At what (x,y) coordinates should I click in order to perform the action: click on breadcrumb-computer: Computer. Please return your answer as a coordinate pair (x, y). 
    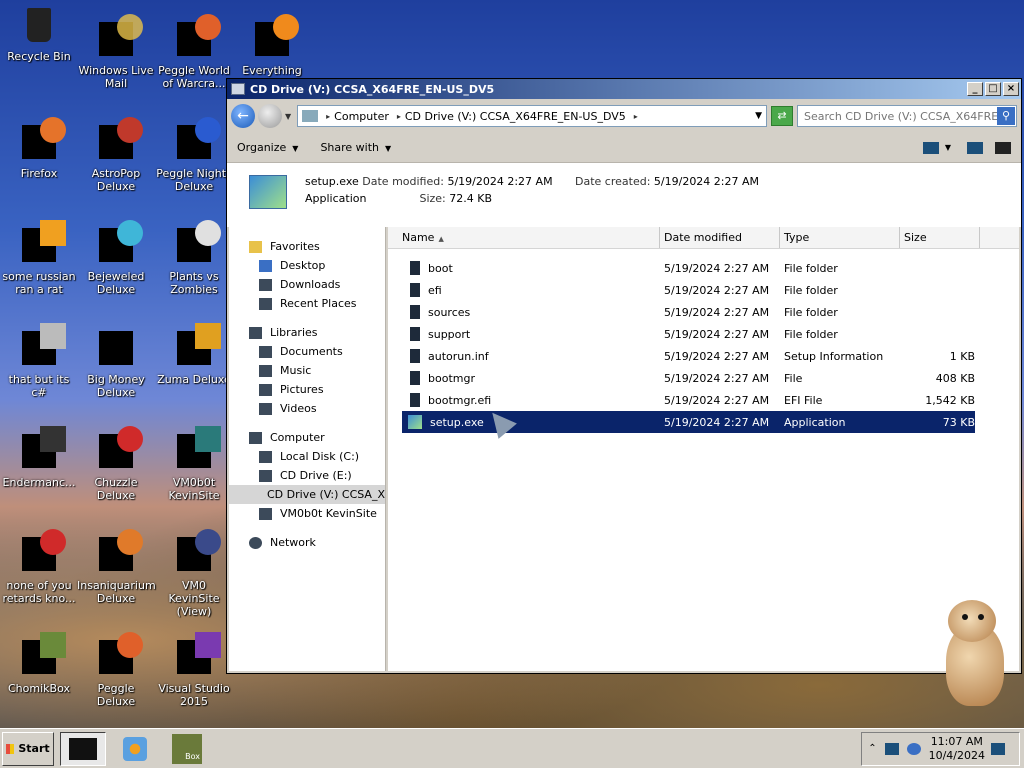
    Looking at the image, I should click on (361, 116).